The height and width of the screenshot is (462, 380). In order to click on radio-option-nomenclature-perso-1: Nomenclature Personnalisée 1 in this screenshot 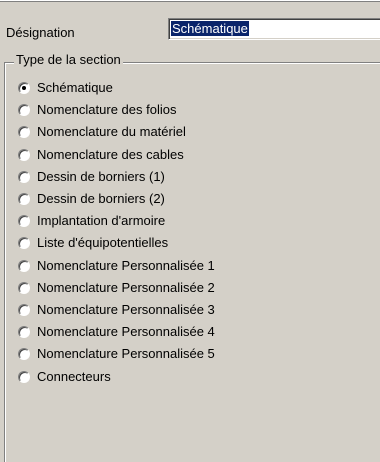, I will do `click(116, 266)`.